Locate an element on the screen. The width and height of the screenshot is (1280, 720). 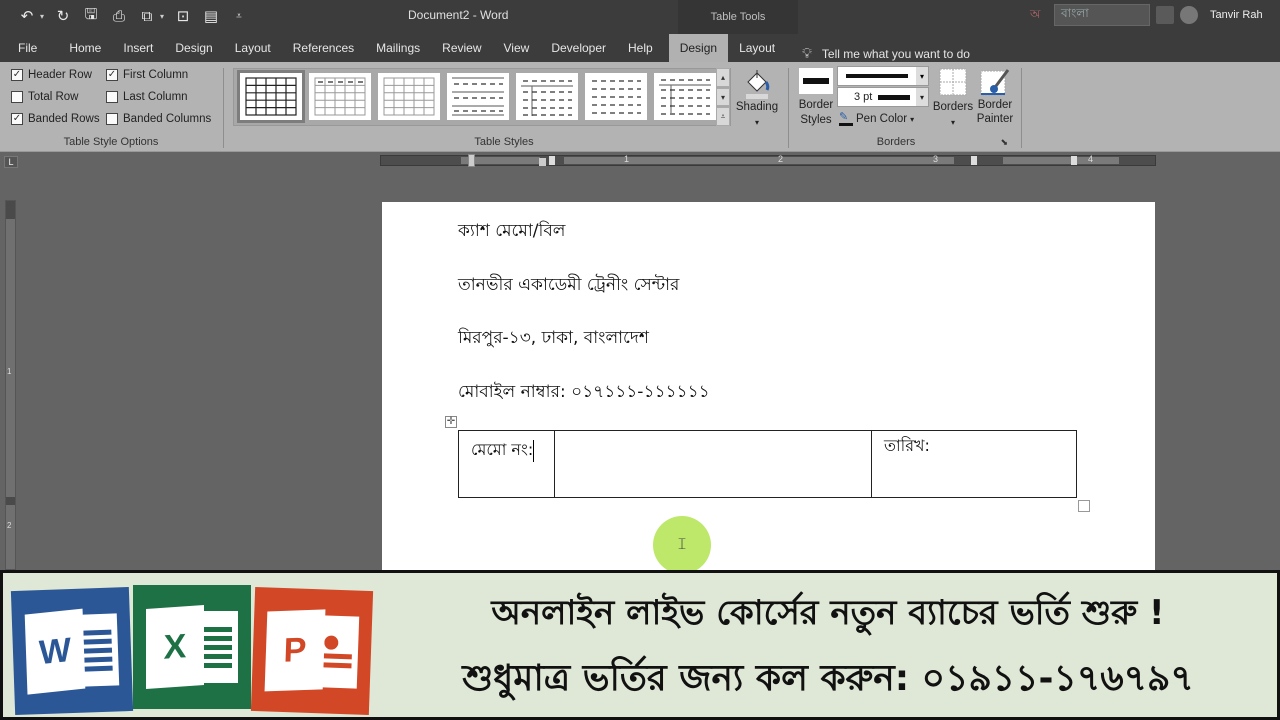
user-name: Tanvir Rah is located at coordinates (1236, 15).